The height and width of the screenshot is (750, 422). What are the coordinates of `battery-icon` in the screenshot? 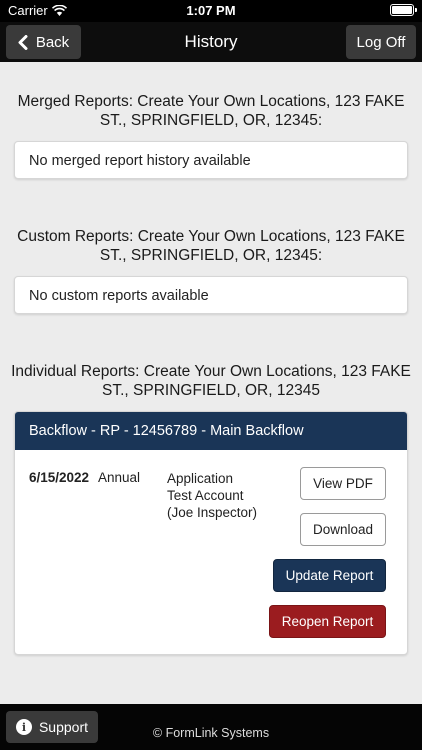 It's located at (403, 10).